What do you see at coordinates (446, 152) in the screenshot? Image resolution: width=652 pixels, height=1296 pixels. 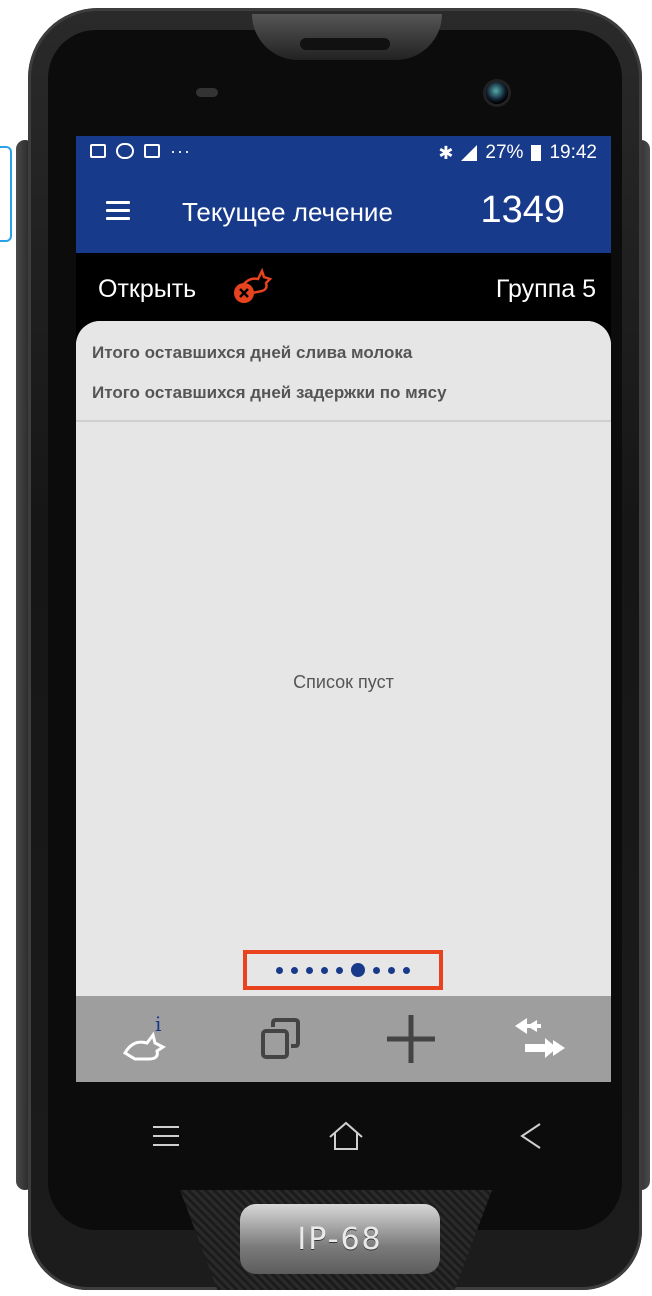 I see `bluetooth-icon: ✱` at bounding box center [446, 152].